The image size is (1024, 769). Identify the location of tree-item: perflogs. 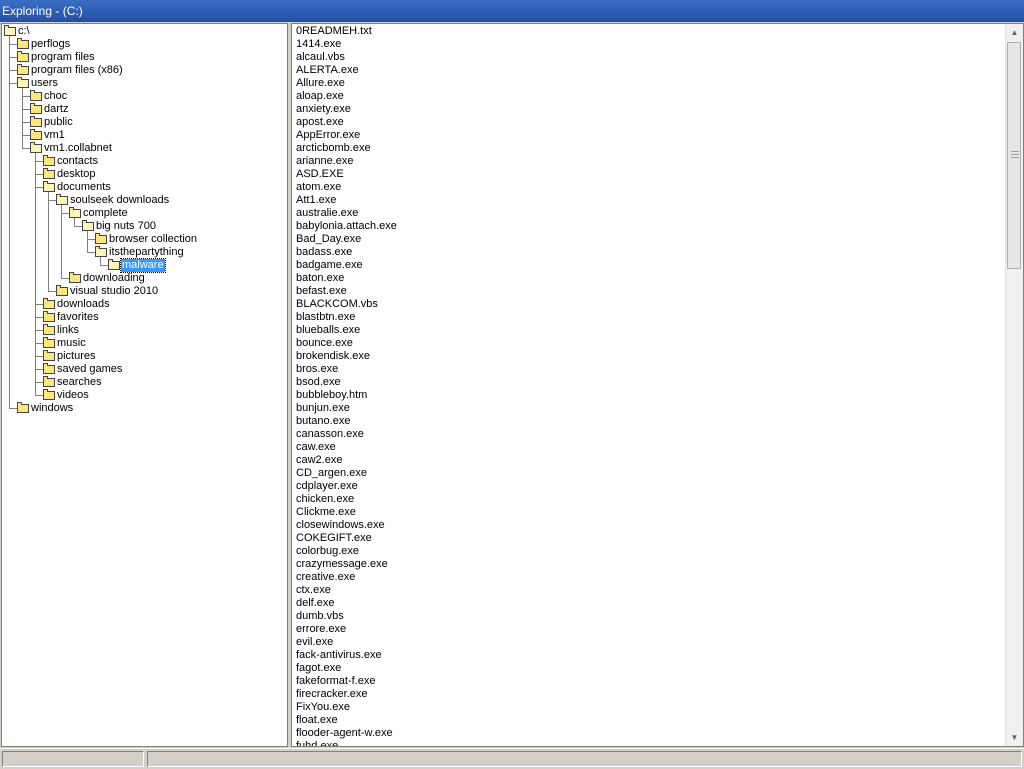
(144, 44).